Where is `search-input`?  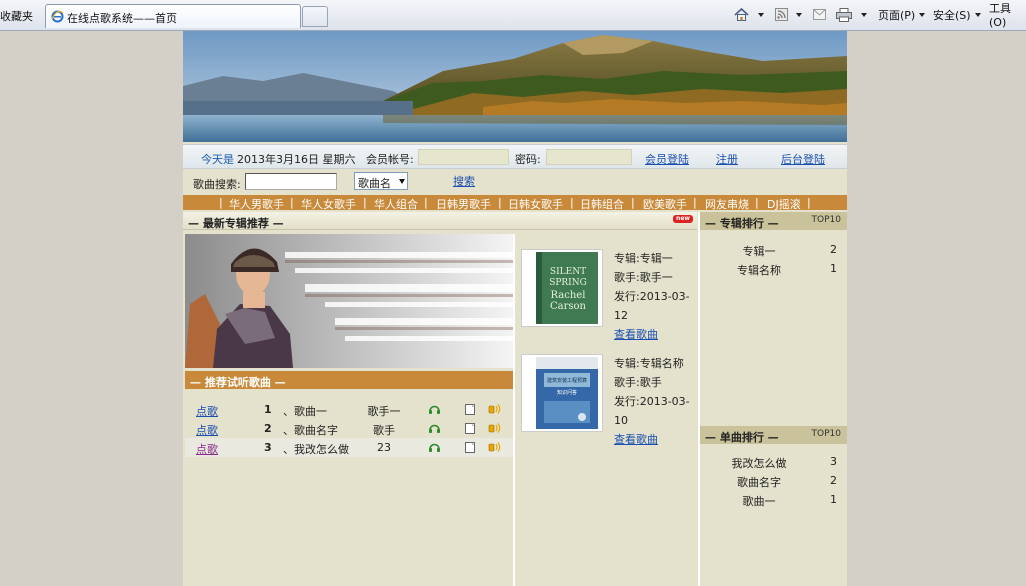 search-input is located at coordinates (291, 181).